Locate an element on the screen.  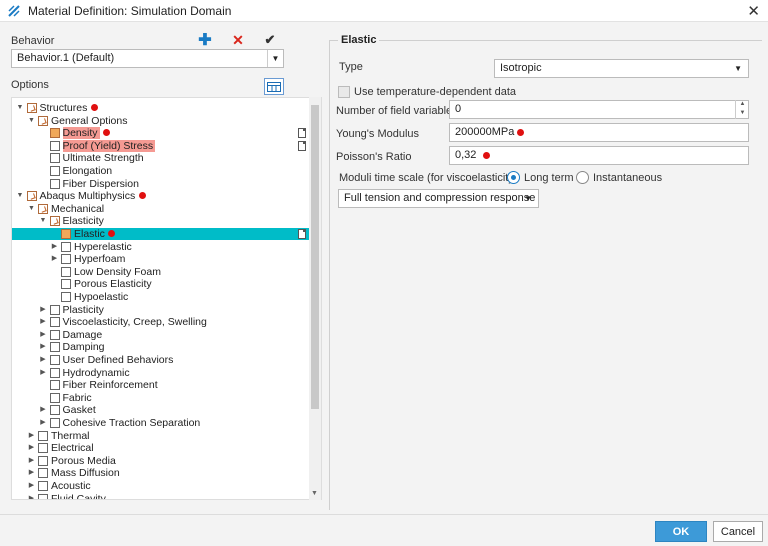
tree-item: ▼ Structures is located at coordinates (160, 108).